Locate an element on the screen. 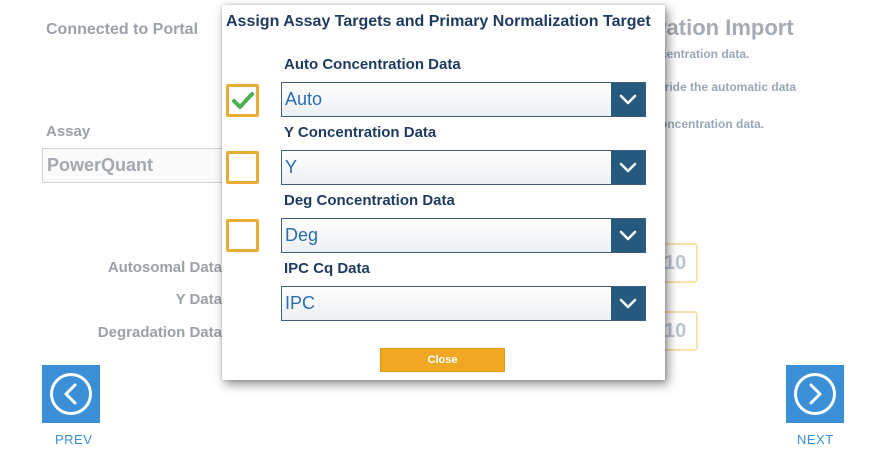 This screenshot has height=475, width=887. ipc-select-value: IPC is located at coordinates (300, 303).